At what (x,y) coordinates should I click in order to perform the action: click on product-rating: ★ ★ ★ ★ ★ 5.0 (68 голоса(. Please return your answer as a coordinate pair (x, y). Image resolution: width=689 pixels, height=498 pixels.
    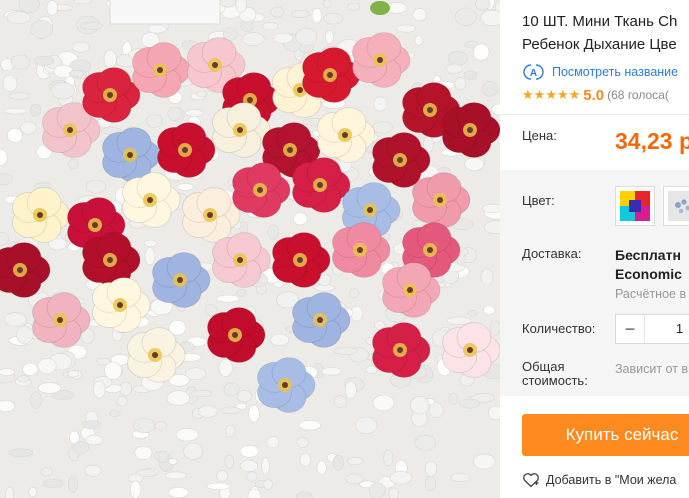
    Looking at the image, I should click on (595, 95).